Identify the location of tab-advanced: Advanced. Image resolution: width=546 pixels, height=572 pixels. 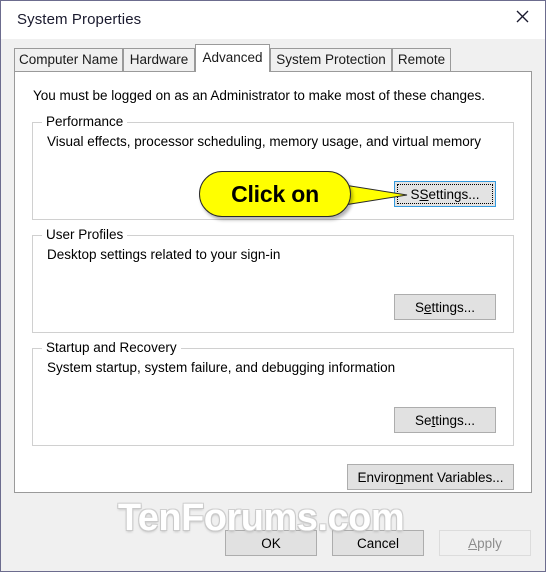
(232, 58).